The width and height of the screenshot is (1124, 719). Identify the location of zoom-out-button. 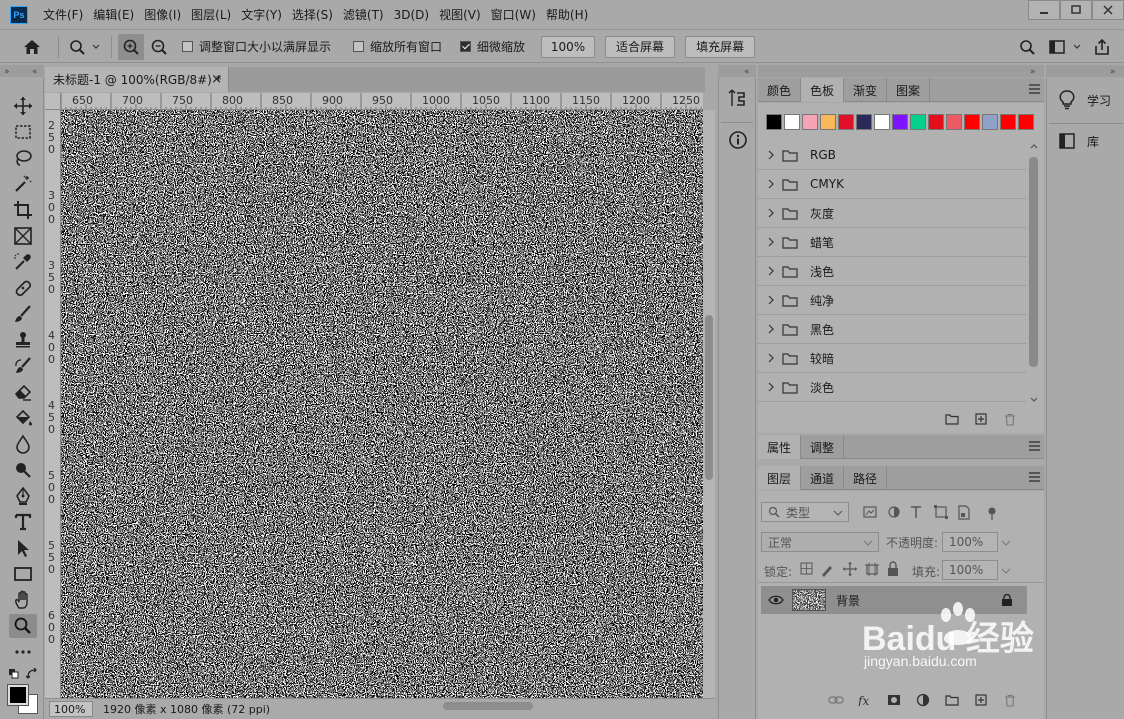
(159, 47).